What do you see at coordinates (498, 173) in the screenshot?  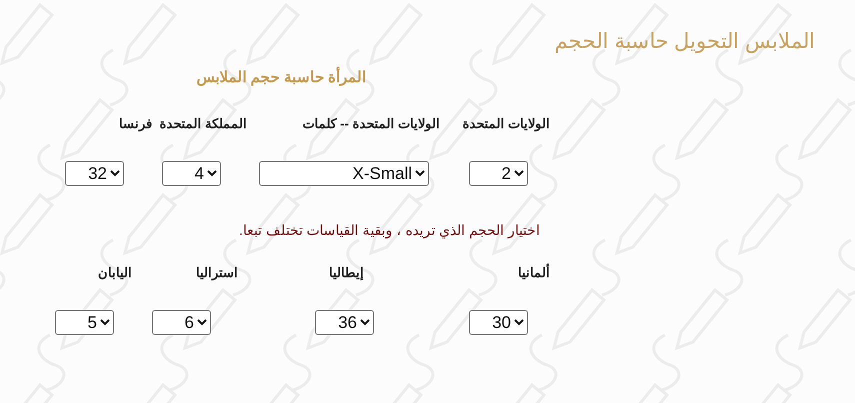 I see `size-select: 2` at bounding box center [498, 173].